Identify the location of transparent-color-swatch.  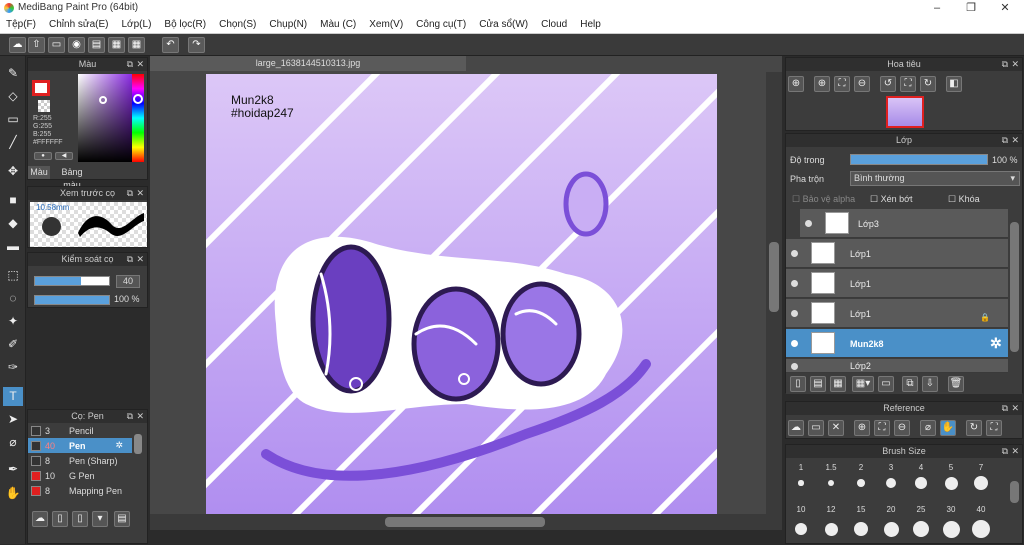
(44, 106).